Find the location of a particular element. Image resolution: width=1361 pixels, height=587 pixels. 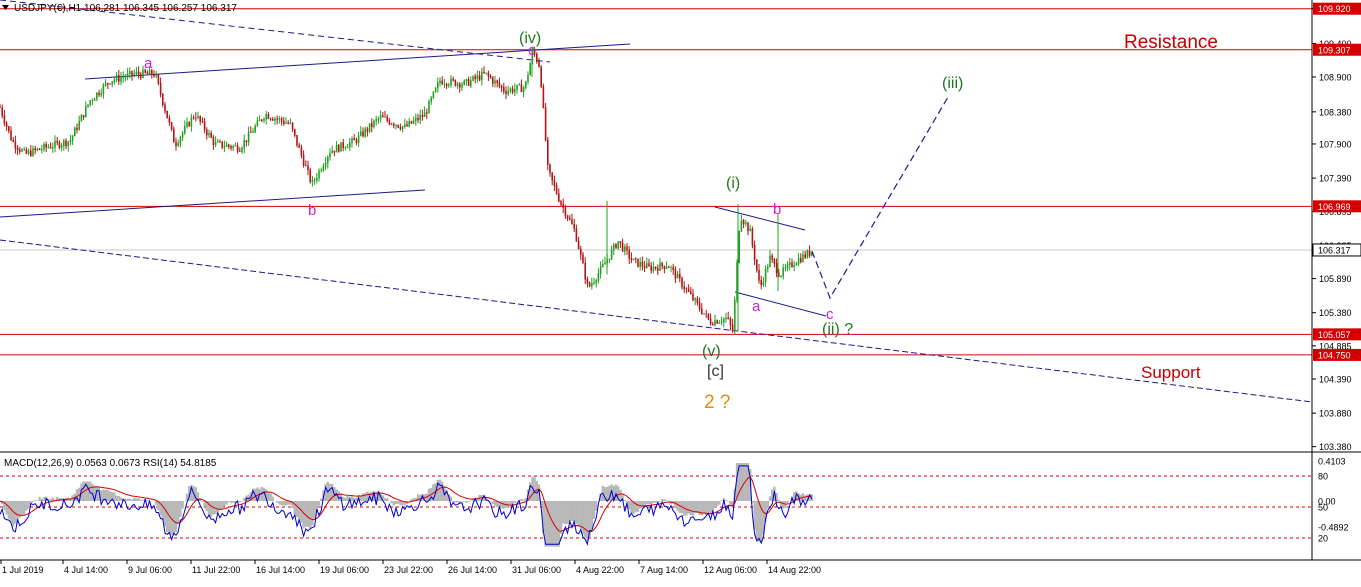

time-tick-label: 12 Aug 06:00 is located at coordinates (730, 570).